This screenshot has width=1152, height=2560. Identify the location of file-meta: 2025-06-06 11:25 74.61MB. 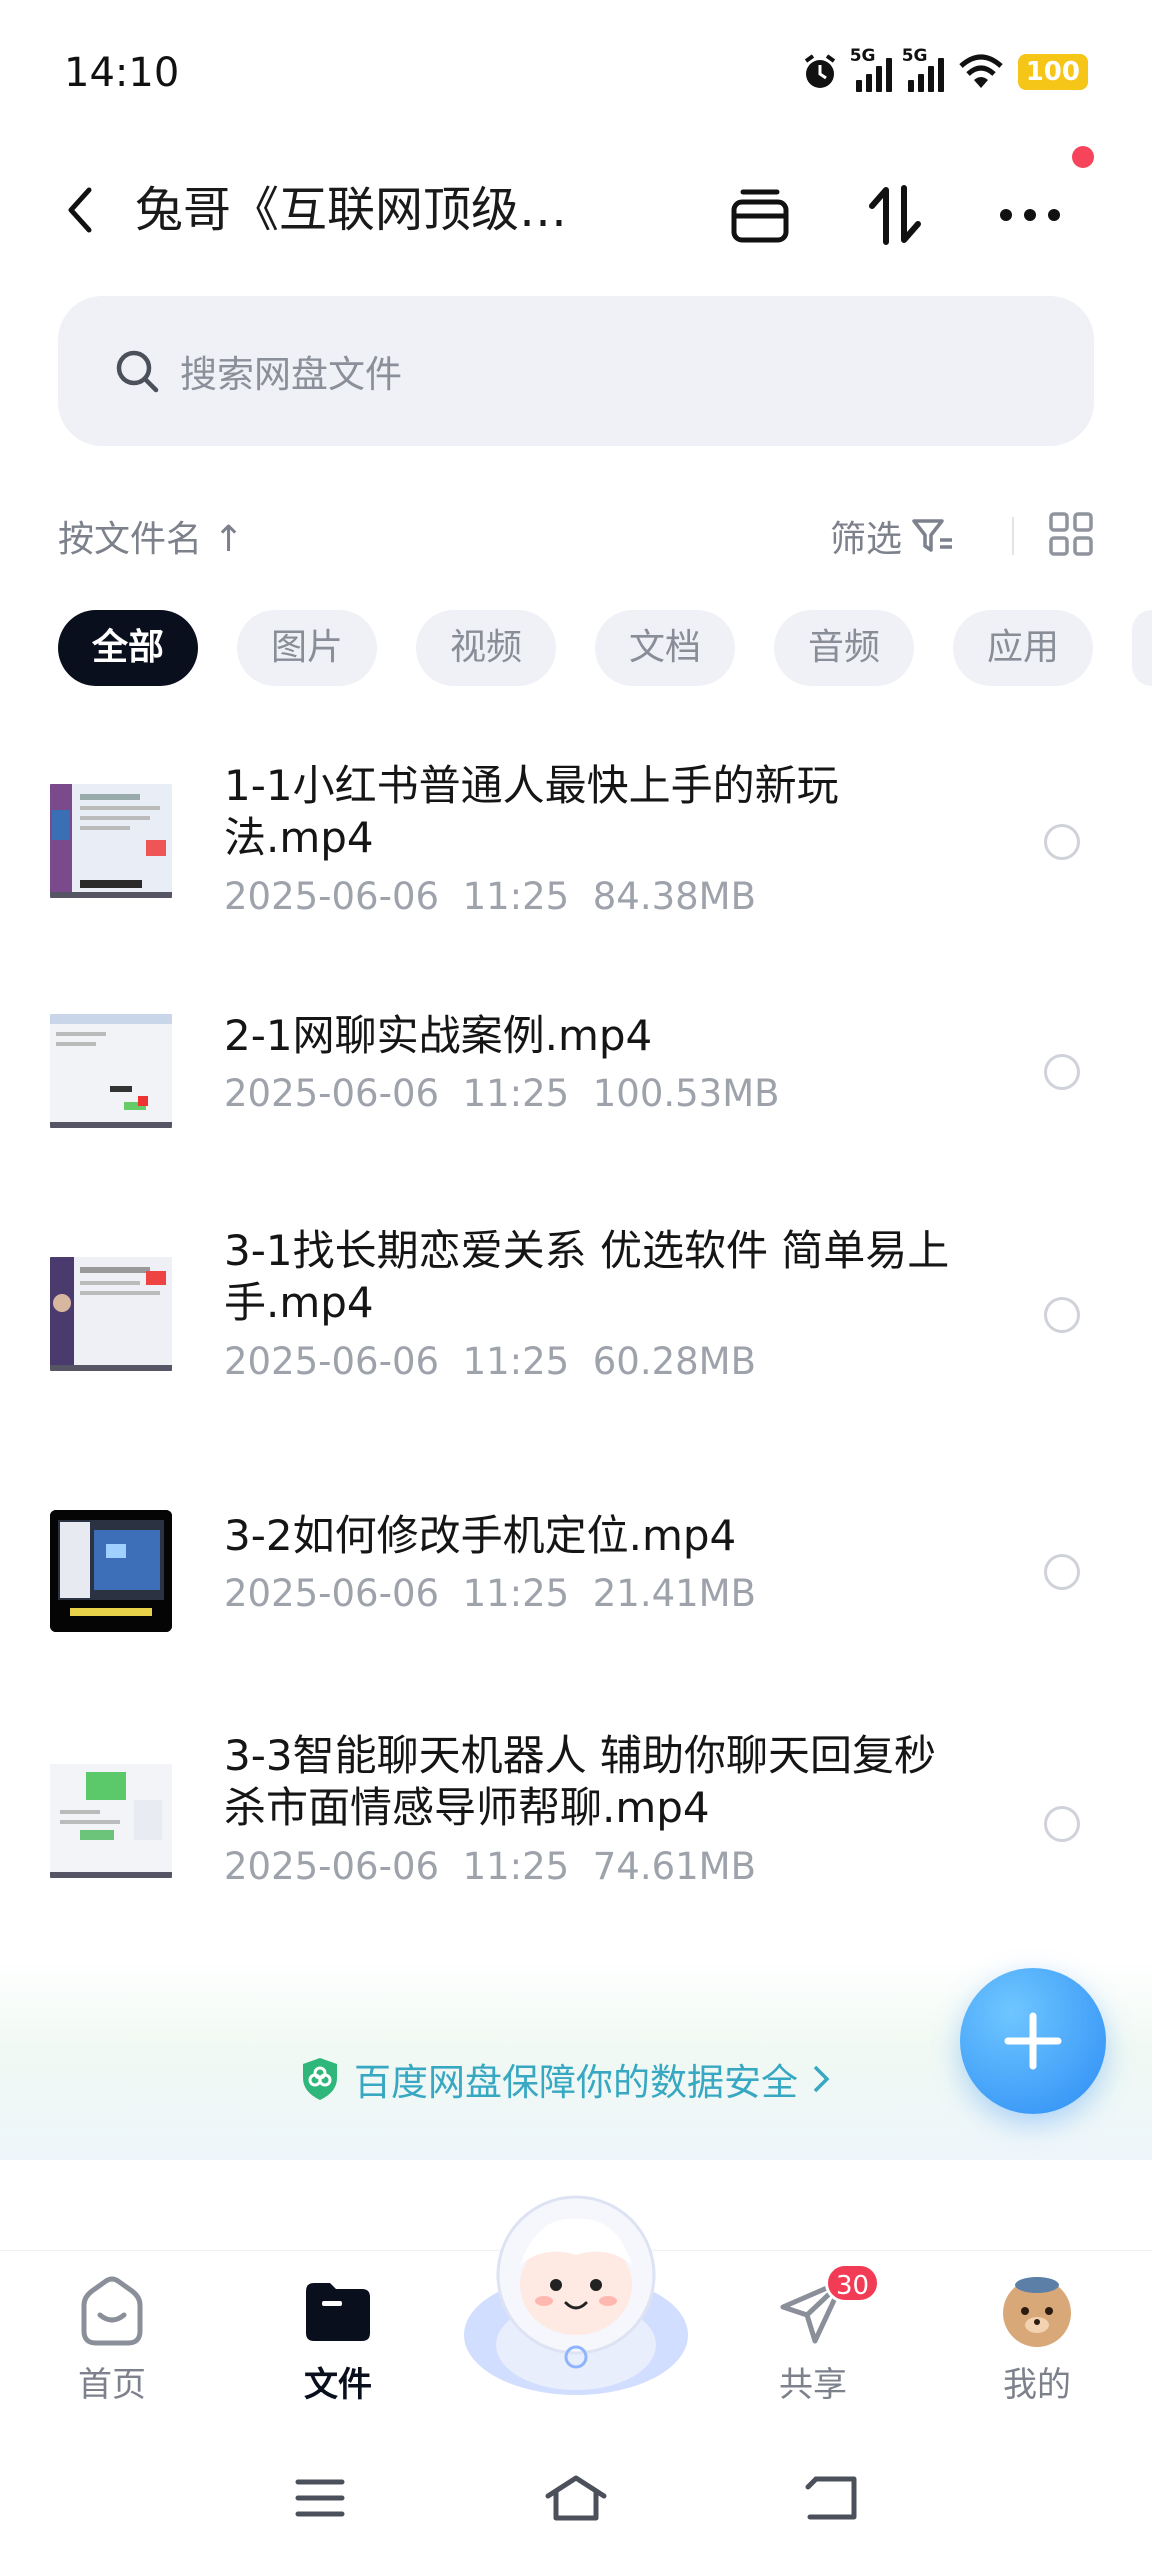
(490, 1866).